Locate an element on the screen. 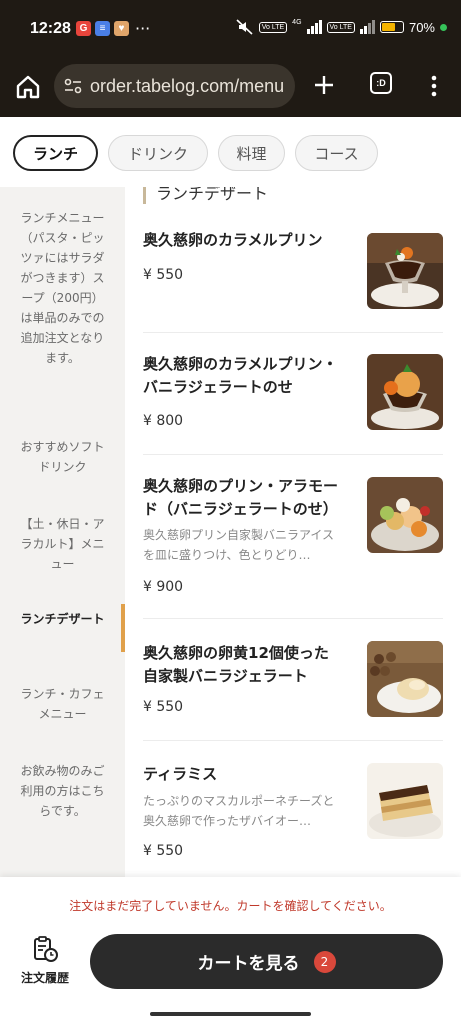 The height and width of the screenshot is (1024, 461). order-history-icon is located at coordinates (46, 949).